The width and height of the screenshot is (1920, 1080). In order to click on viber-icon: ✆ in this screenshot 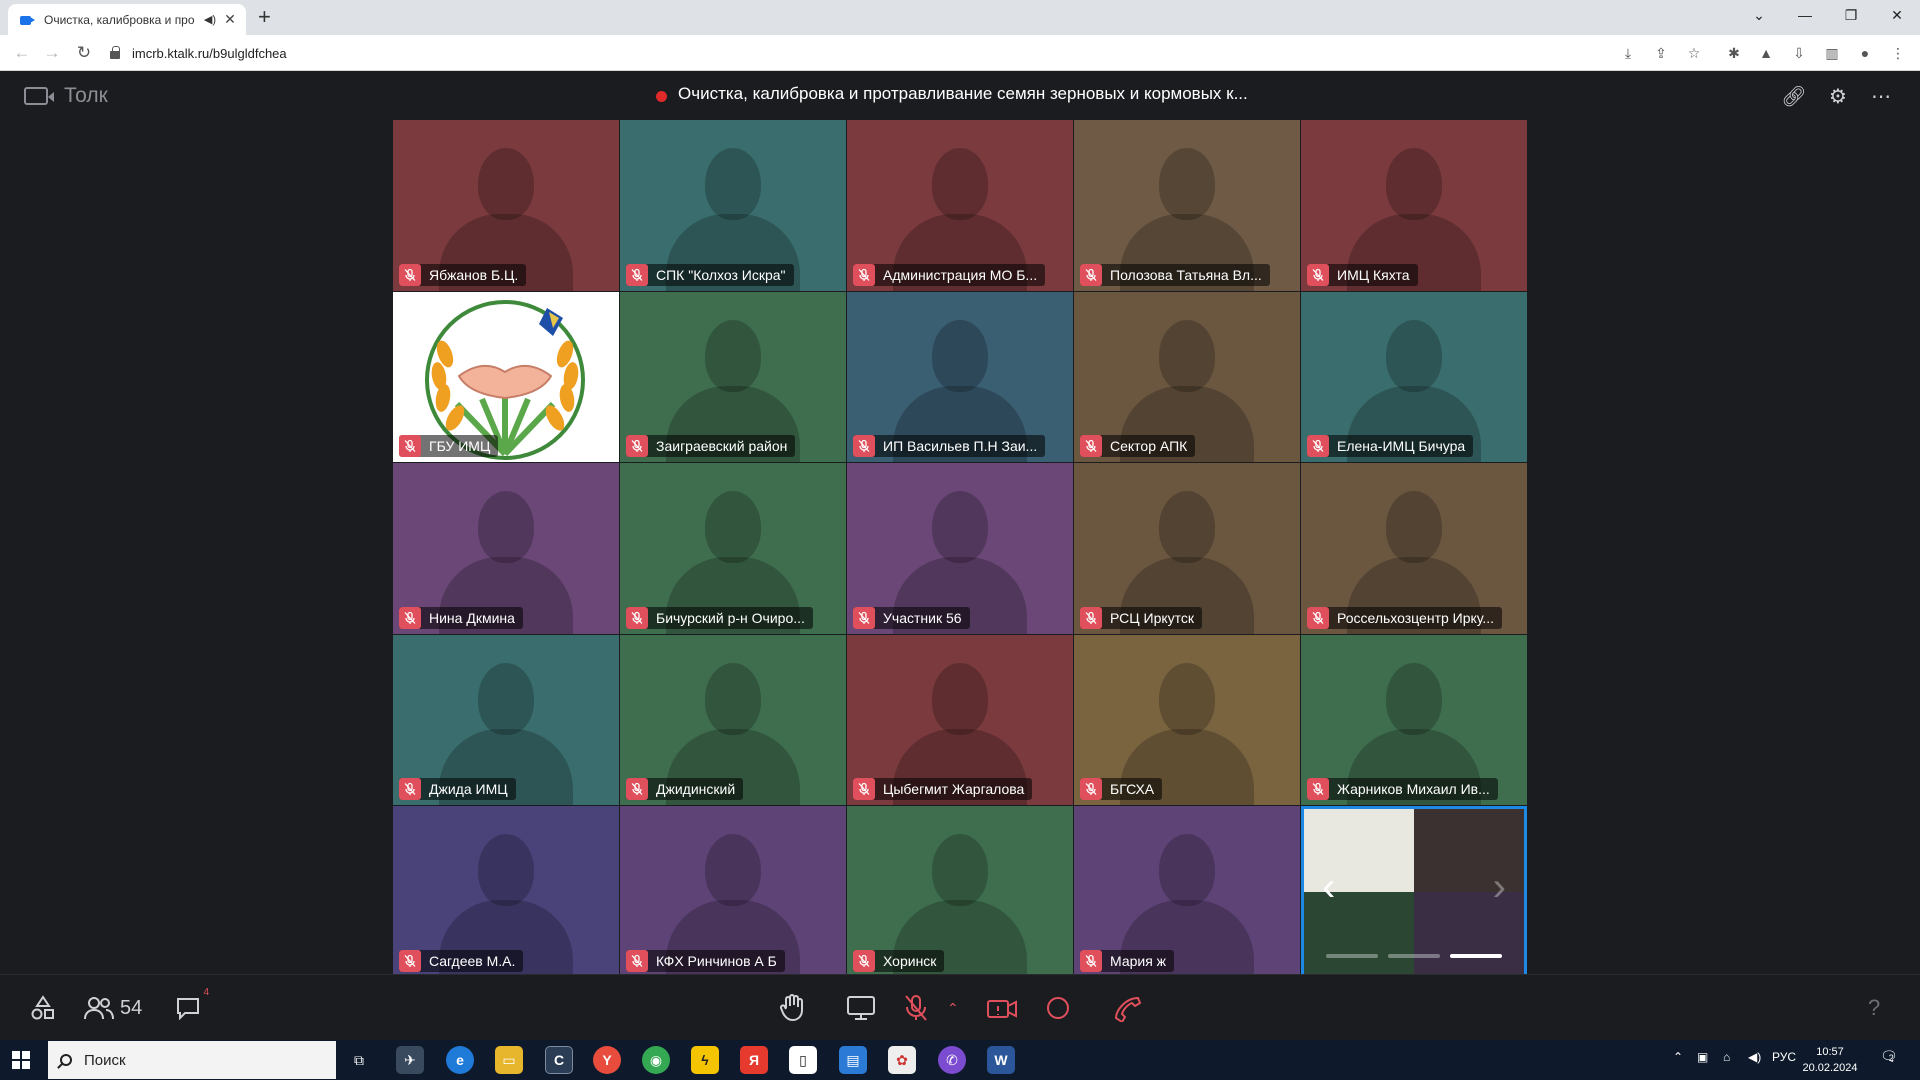, I will do `click(952, 1060)`.